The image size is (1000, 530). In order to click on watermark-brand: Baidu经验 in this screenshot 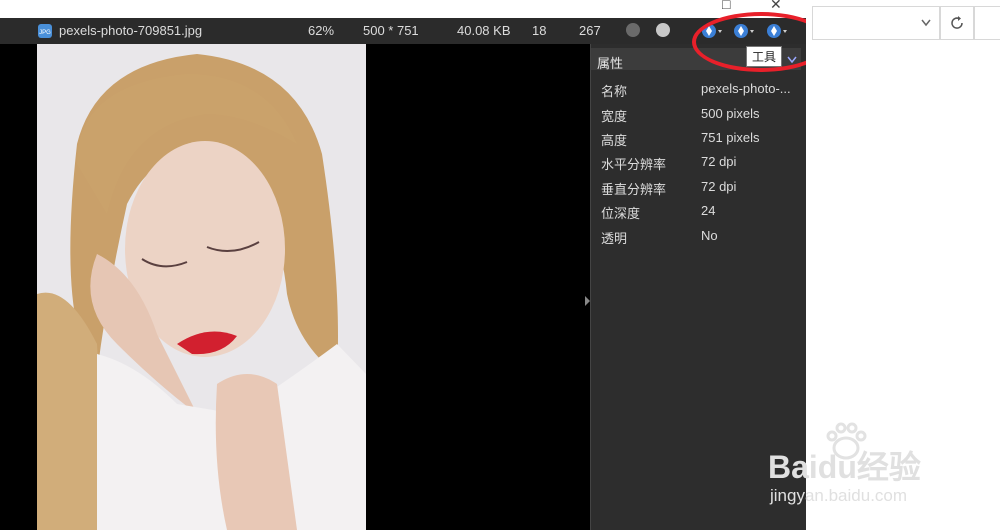, I will do `click(844, 467)`.